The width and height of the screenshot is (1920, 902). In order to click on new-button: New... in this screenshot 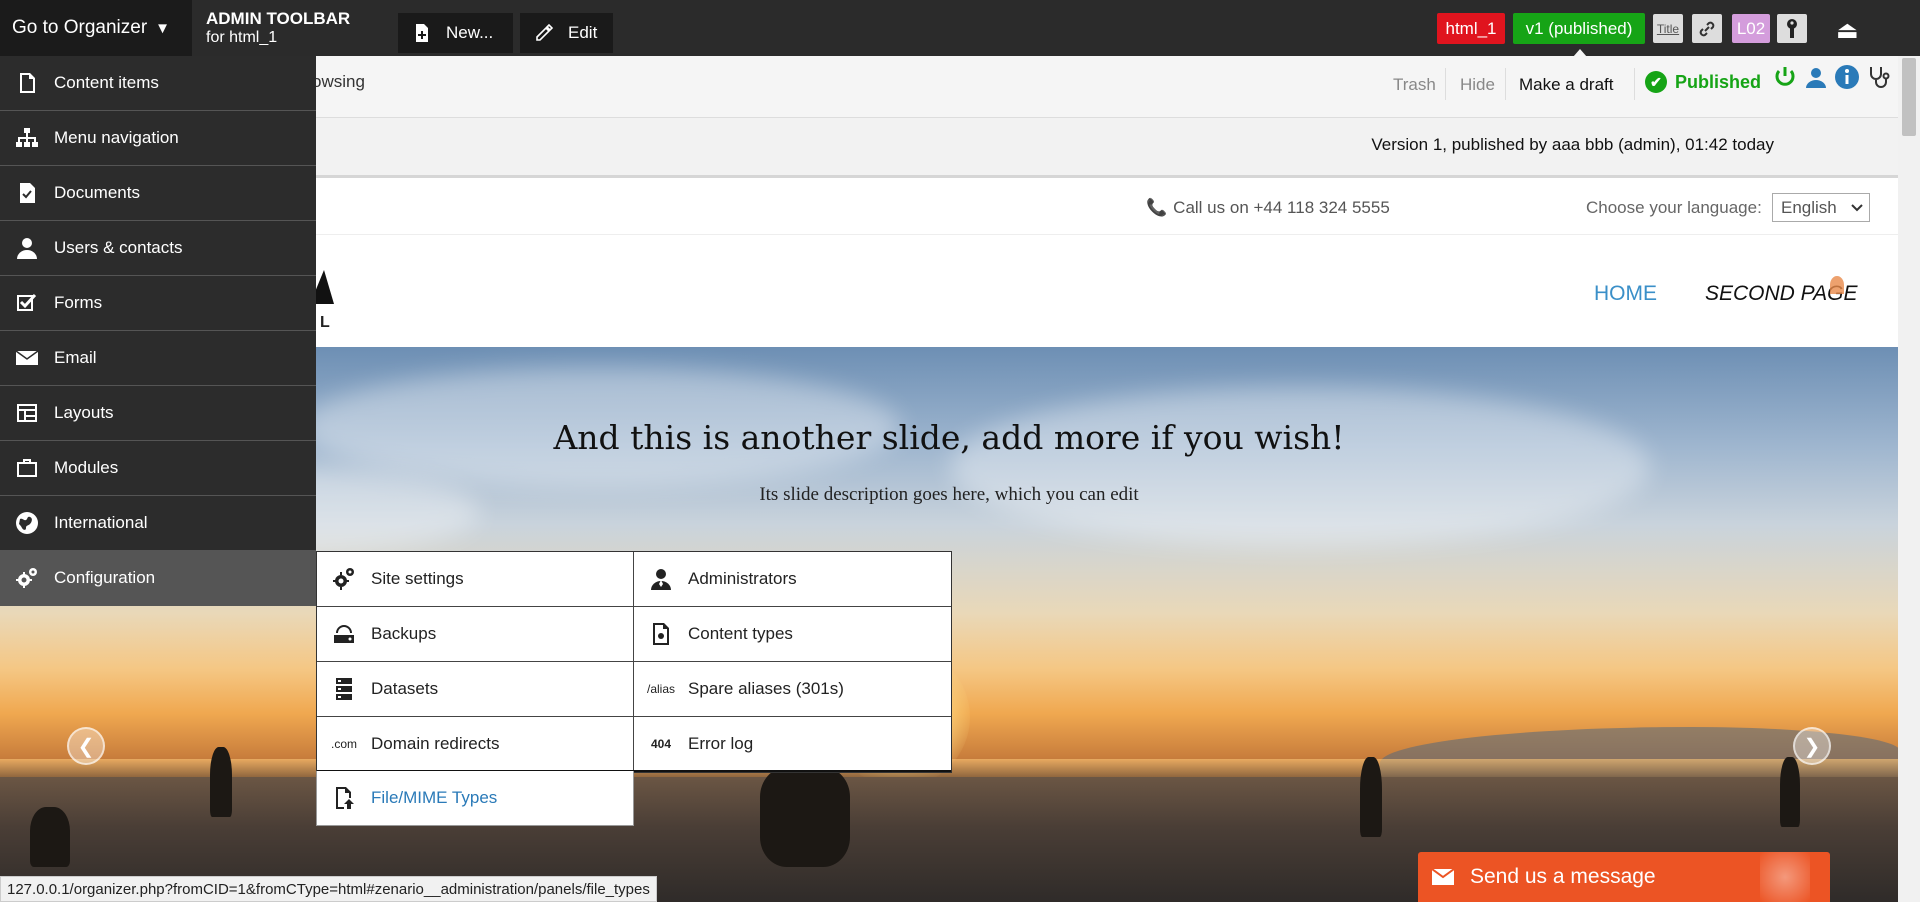, I will do `click(455, 33)`.